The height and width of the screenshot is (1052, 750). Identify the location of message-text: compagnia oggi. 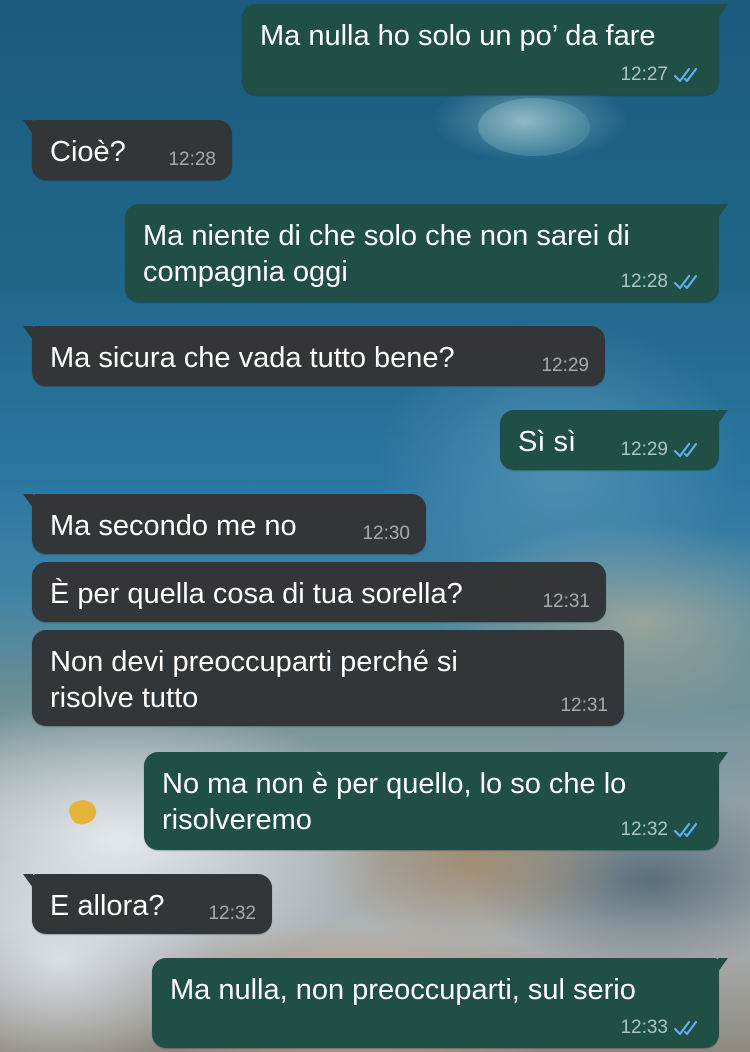
(245, 272).